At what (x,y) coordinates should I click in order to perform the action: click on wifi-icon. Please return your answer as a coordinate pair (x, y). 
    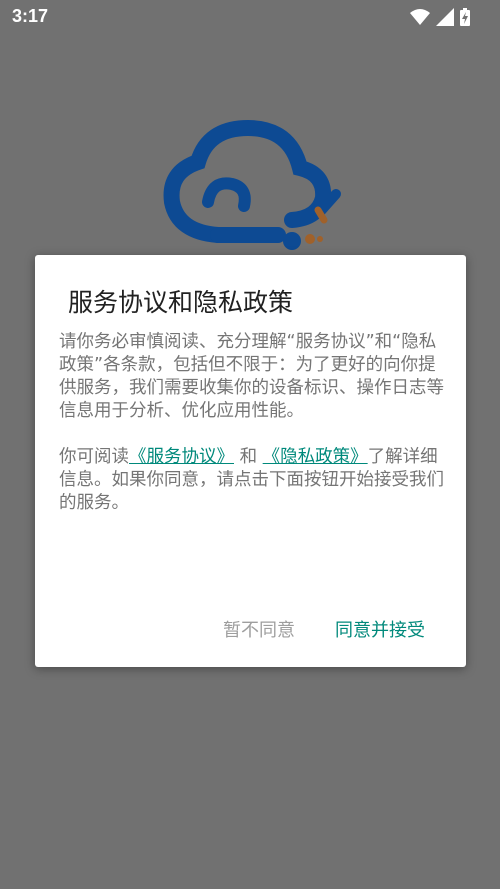
    Looking at the image, I should click on (420, 17).